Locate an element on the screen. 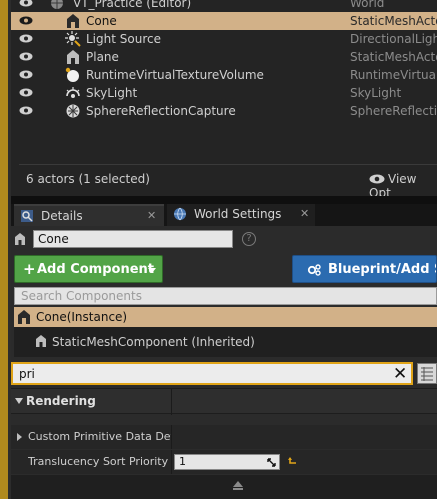 The image size is (437, 499). add-component-button: + Add Component is located at coordinates (88, 269).